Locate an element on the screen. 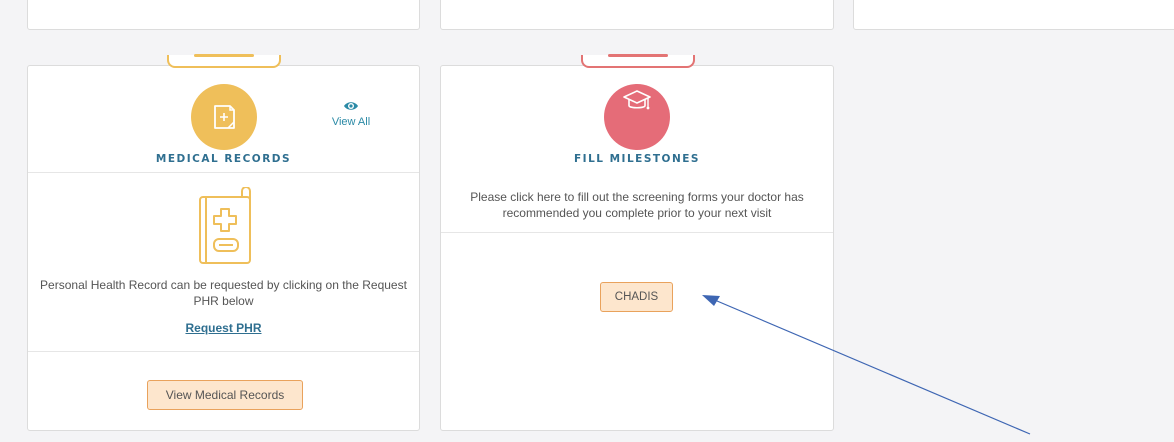  annotation-arrow is located at coordinates (866, 365).